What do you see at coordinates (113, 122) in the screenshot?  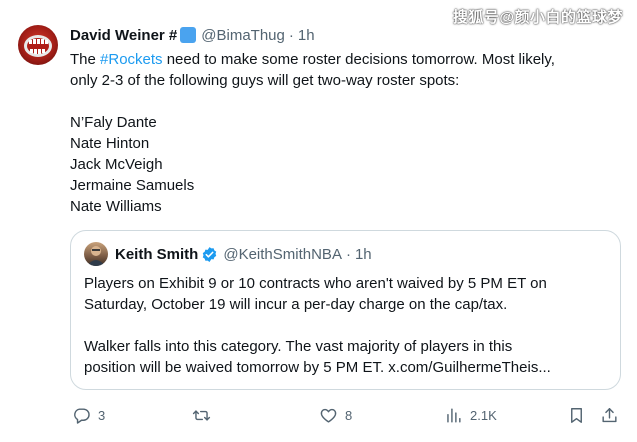 I see `player-name: N’Faly Dante` at bounding box center [113, 122].